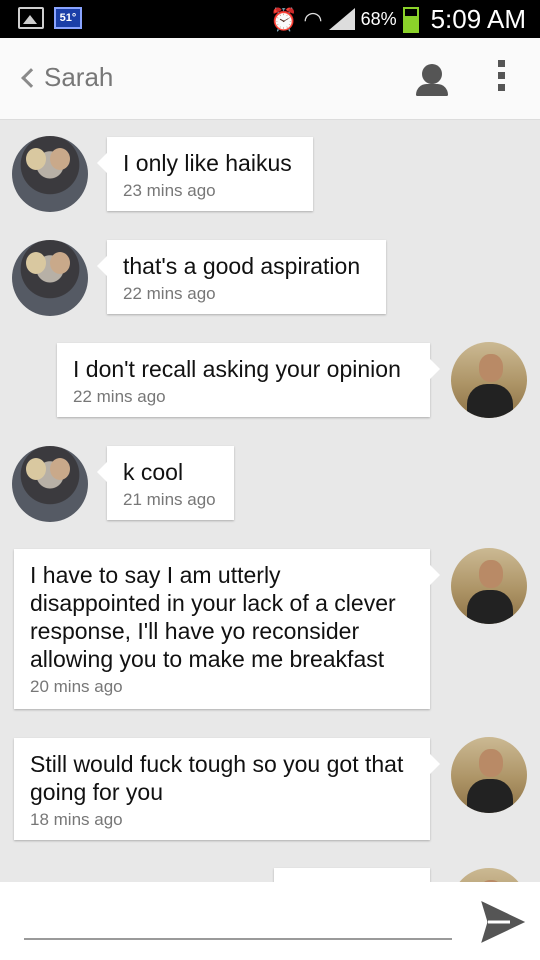 Image resolution: width=540 pixels, height=960 pixels. What do you see at coordinates (238, 918) in the screenshot?
I see `message-input` at bounding box center [238, 918].